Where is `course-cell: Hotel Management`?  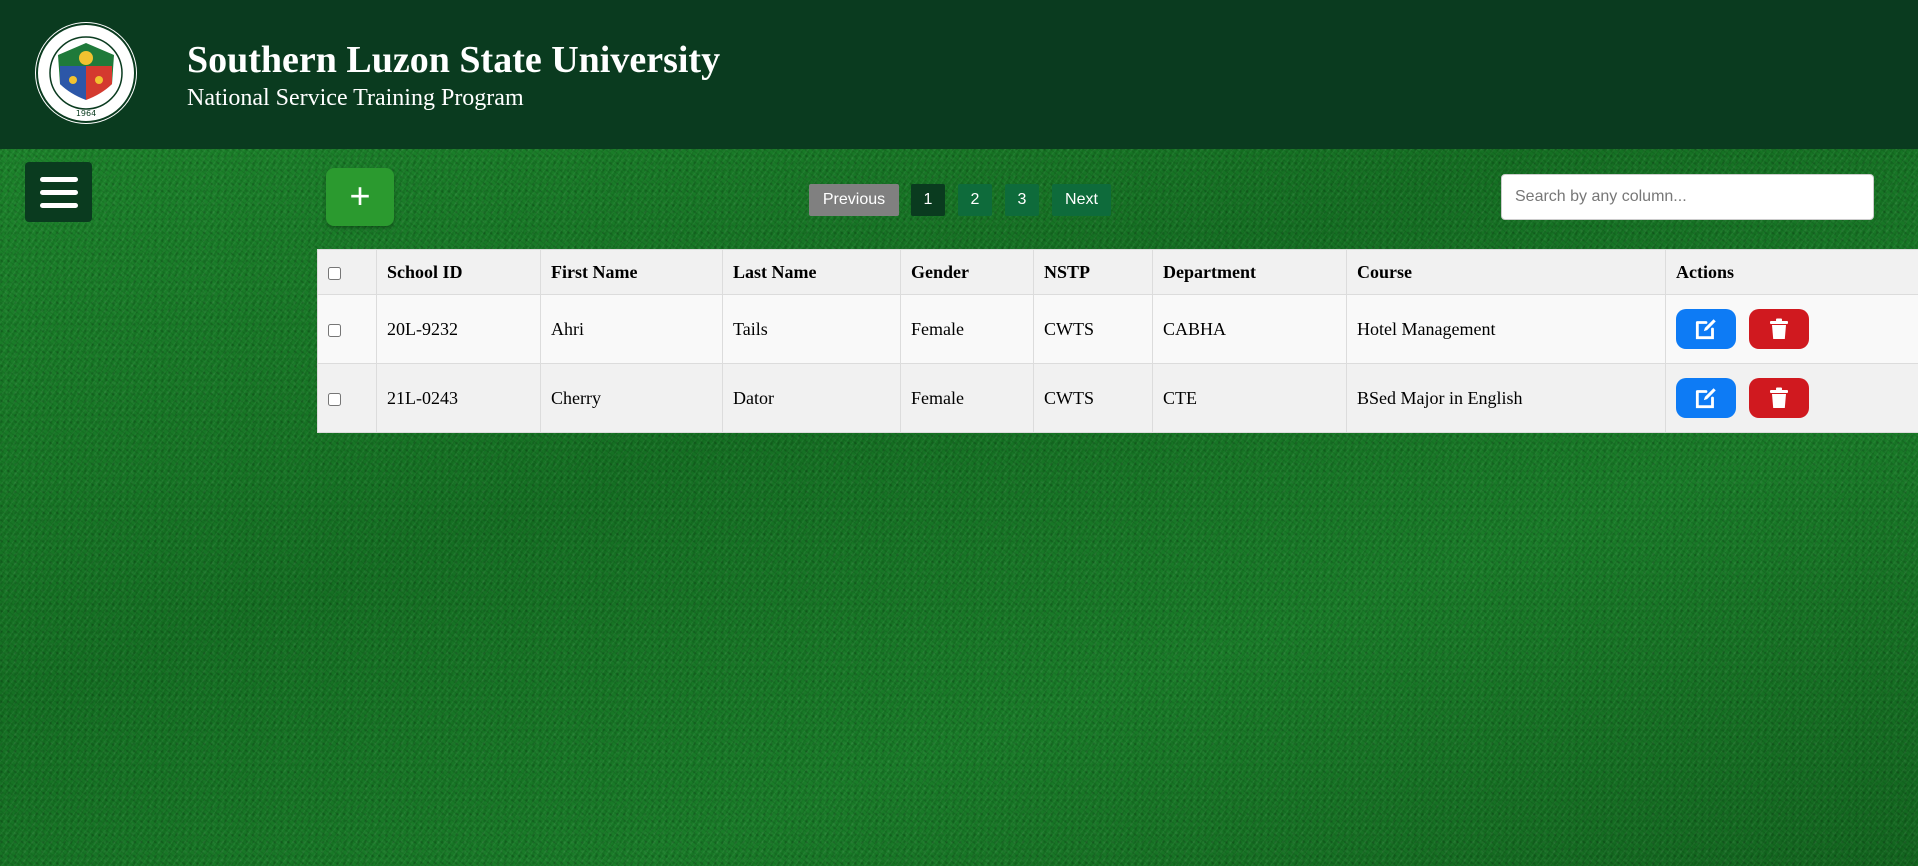
course-cell: Hotel Management is located at coordinates (1506, 329).